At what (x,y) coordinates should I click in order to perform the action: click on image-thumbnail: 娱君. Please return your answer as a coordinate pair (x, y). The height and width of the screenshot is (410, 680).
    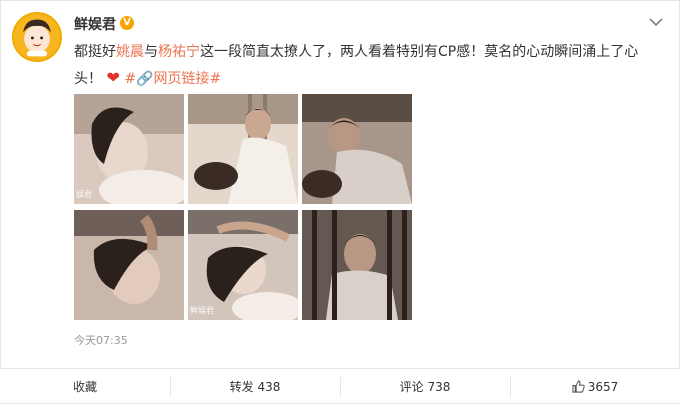
    Looking at the image, I should click on (129, 149).